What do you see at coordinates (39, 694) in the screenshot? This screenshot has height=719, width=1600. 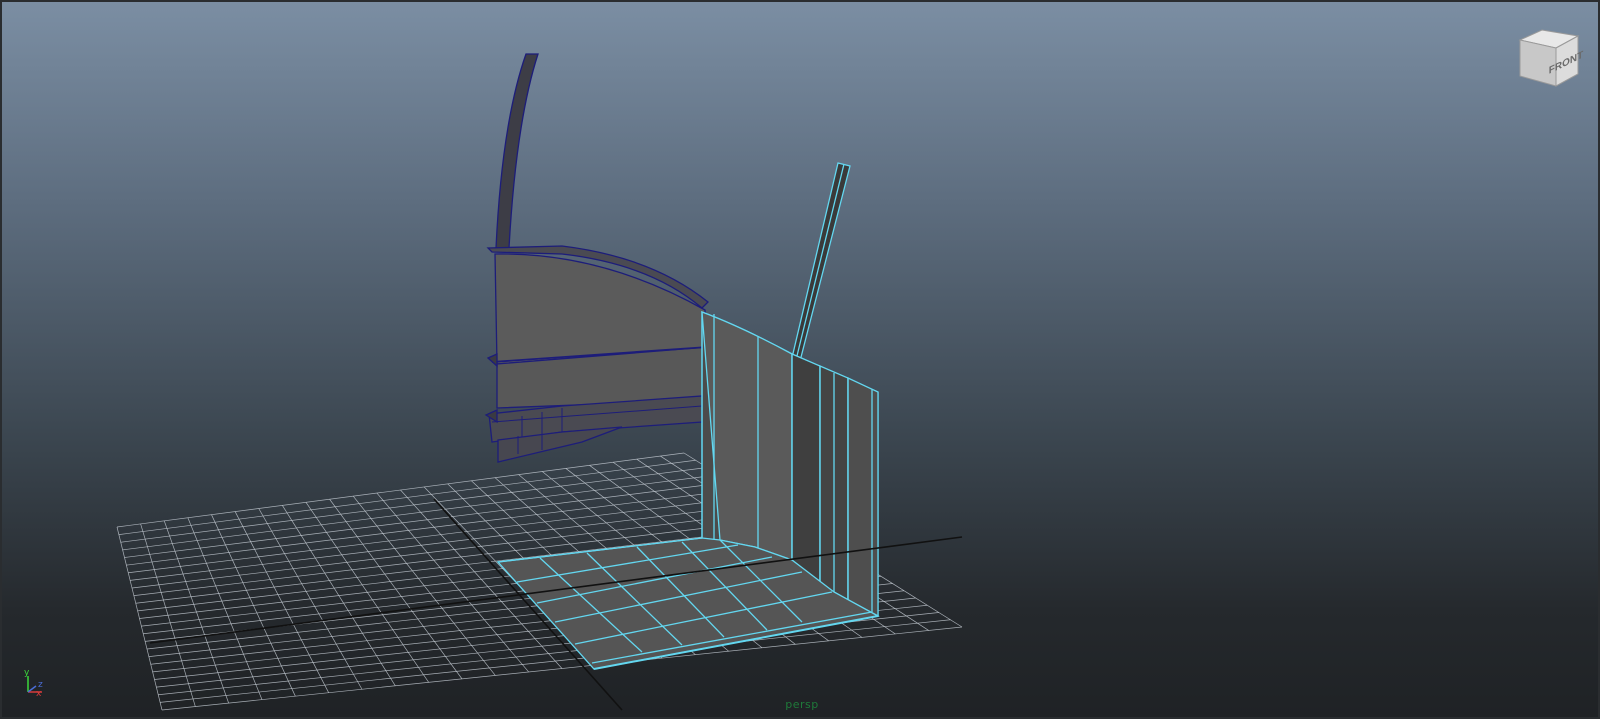 I see `x-axis-label: x` at bounding box center [39, 694].